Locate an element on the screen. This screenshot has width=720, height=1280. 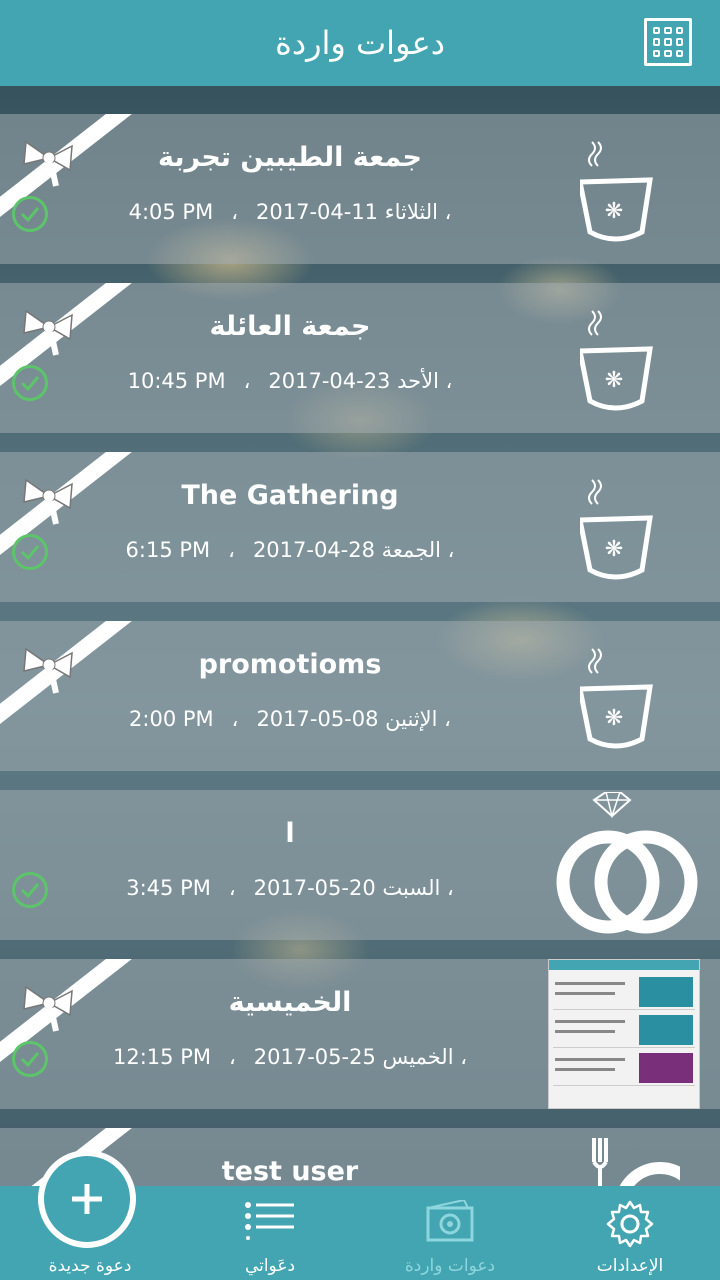
invitation-time: 10:45 PM is located at coordinates (176, 381).